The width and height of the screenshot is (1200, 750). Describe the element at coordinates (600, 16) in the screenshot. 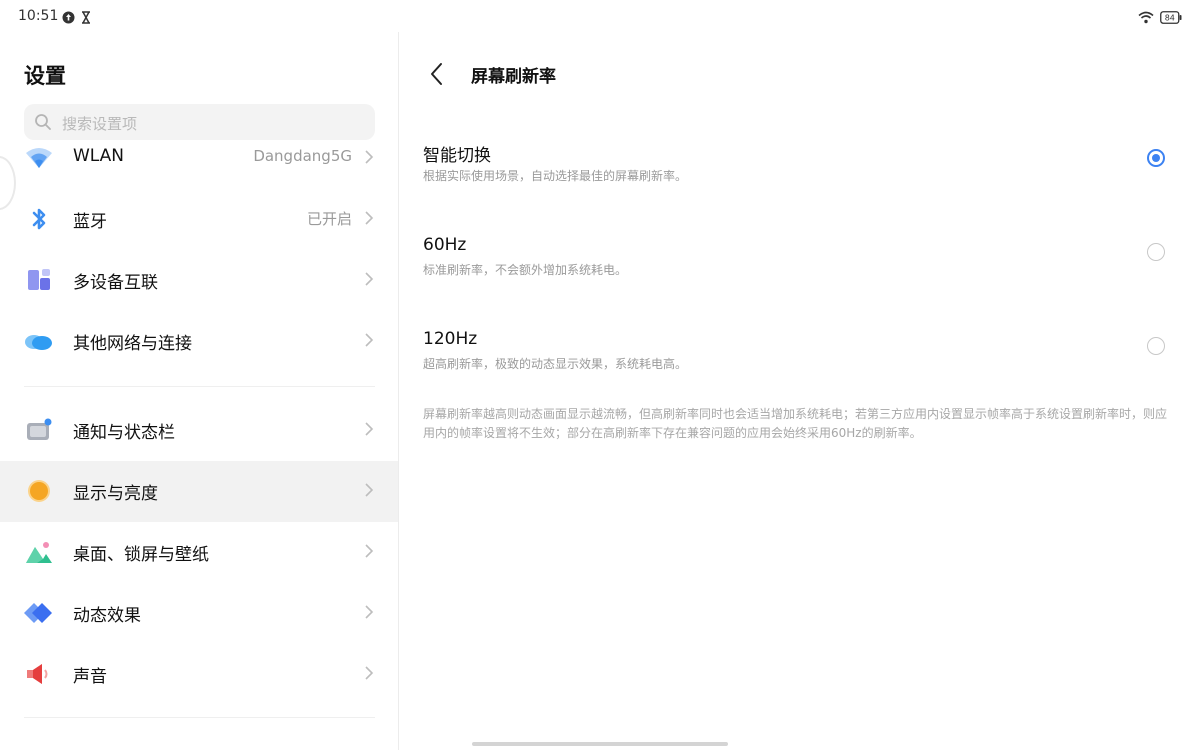

I see `status-bar: 10:51 84` at that location.